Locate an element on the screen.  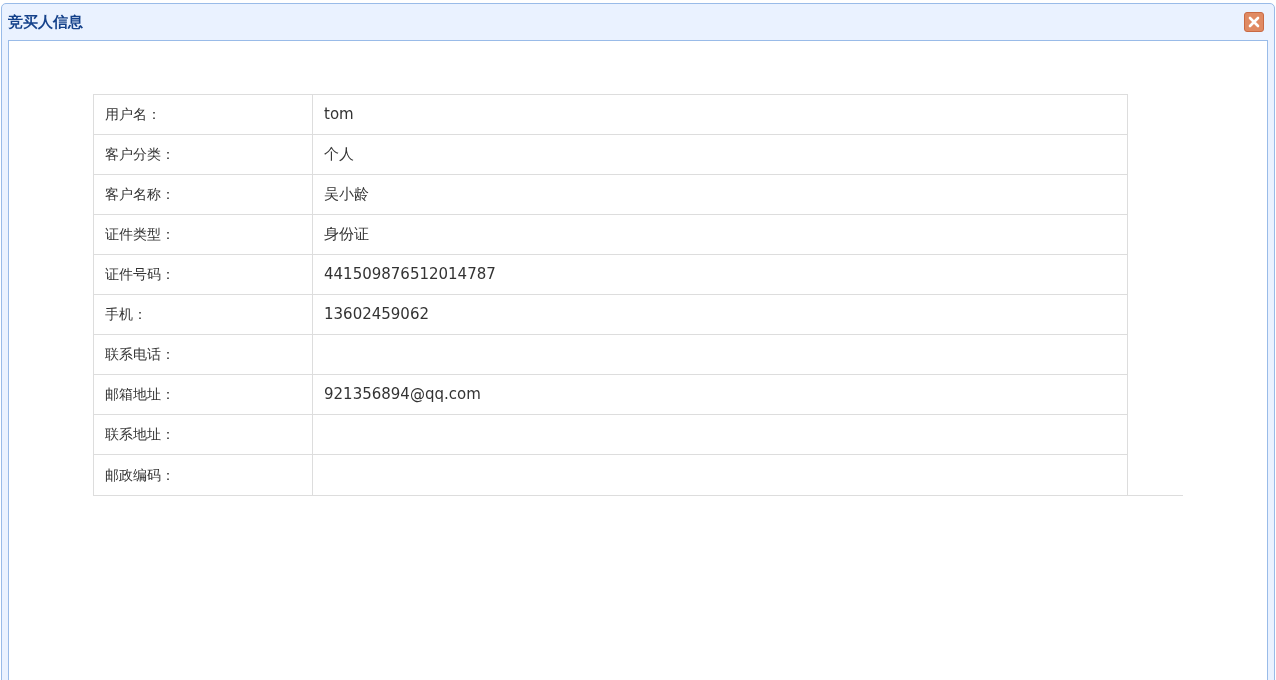
close-button is located at coordinates (1254, 22).